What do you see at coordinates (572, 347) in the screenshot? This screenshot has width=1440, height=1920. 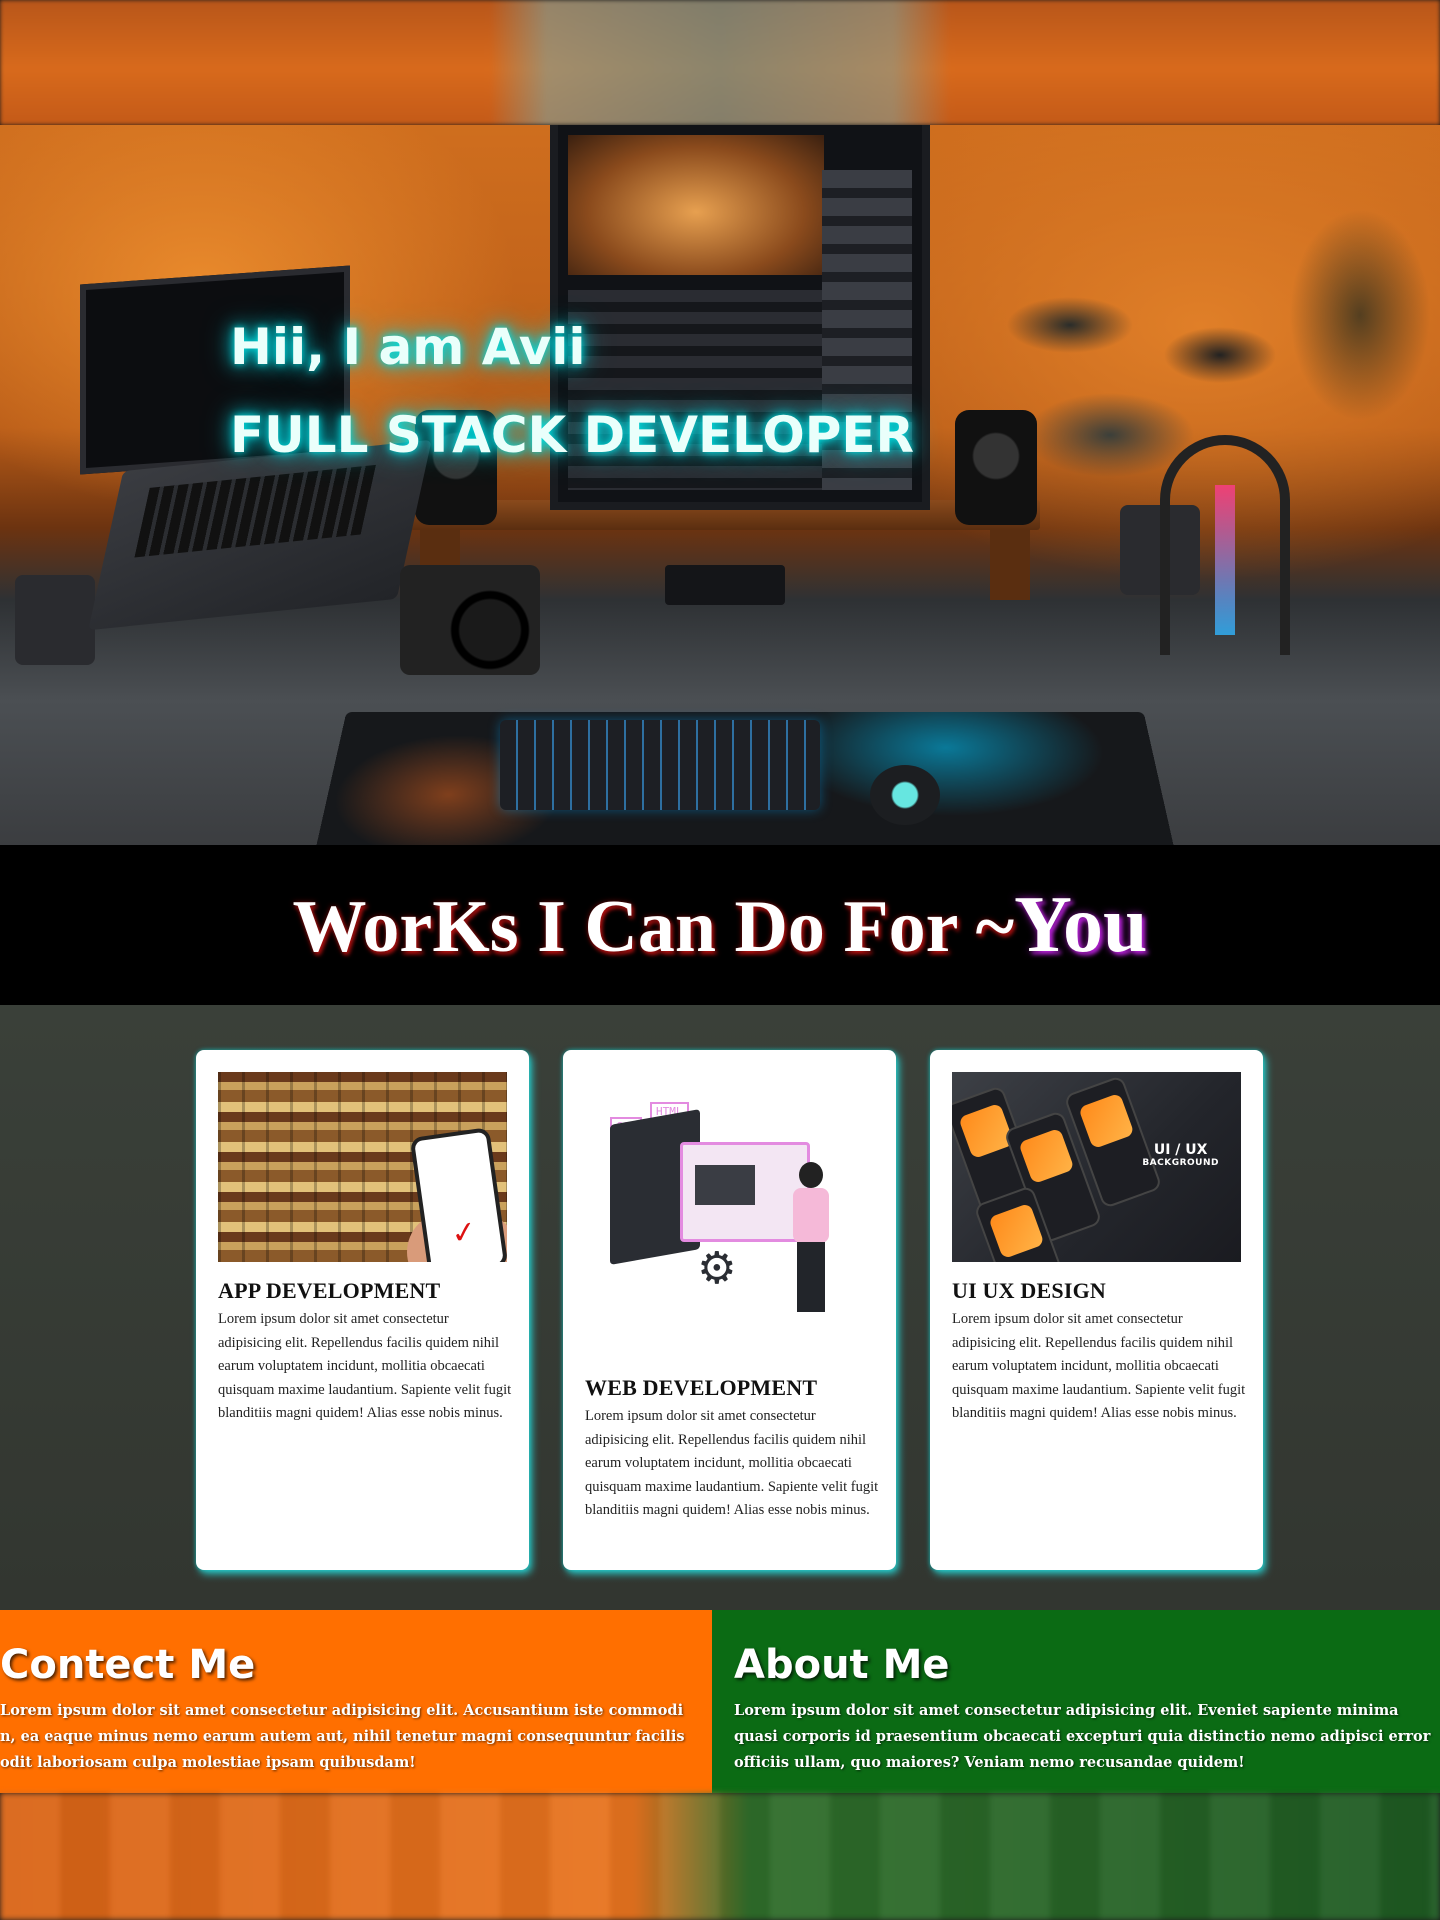 I see `hero-greeting: Hii, I am Avii` at bounding box center [572, 347].